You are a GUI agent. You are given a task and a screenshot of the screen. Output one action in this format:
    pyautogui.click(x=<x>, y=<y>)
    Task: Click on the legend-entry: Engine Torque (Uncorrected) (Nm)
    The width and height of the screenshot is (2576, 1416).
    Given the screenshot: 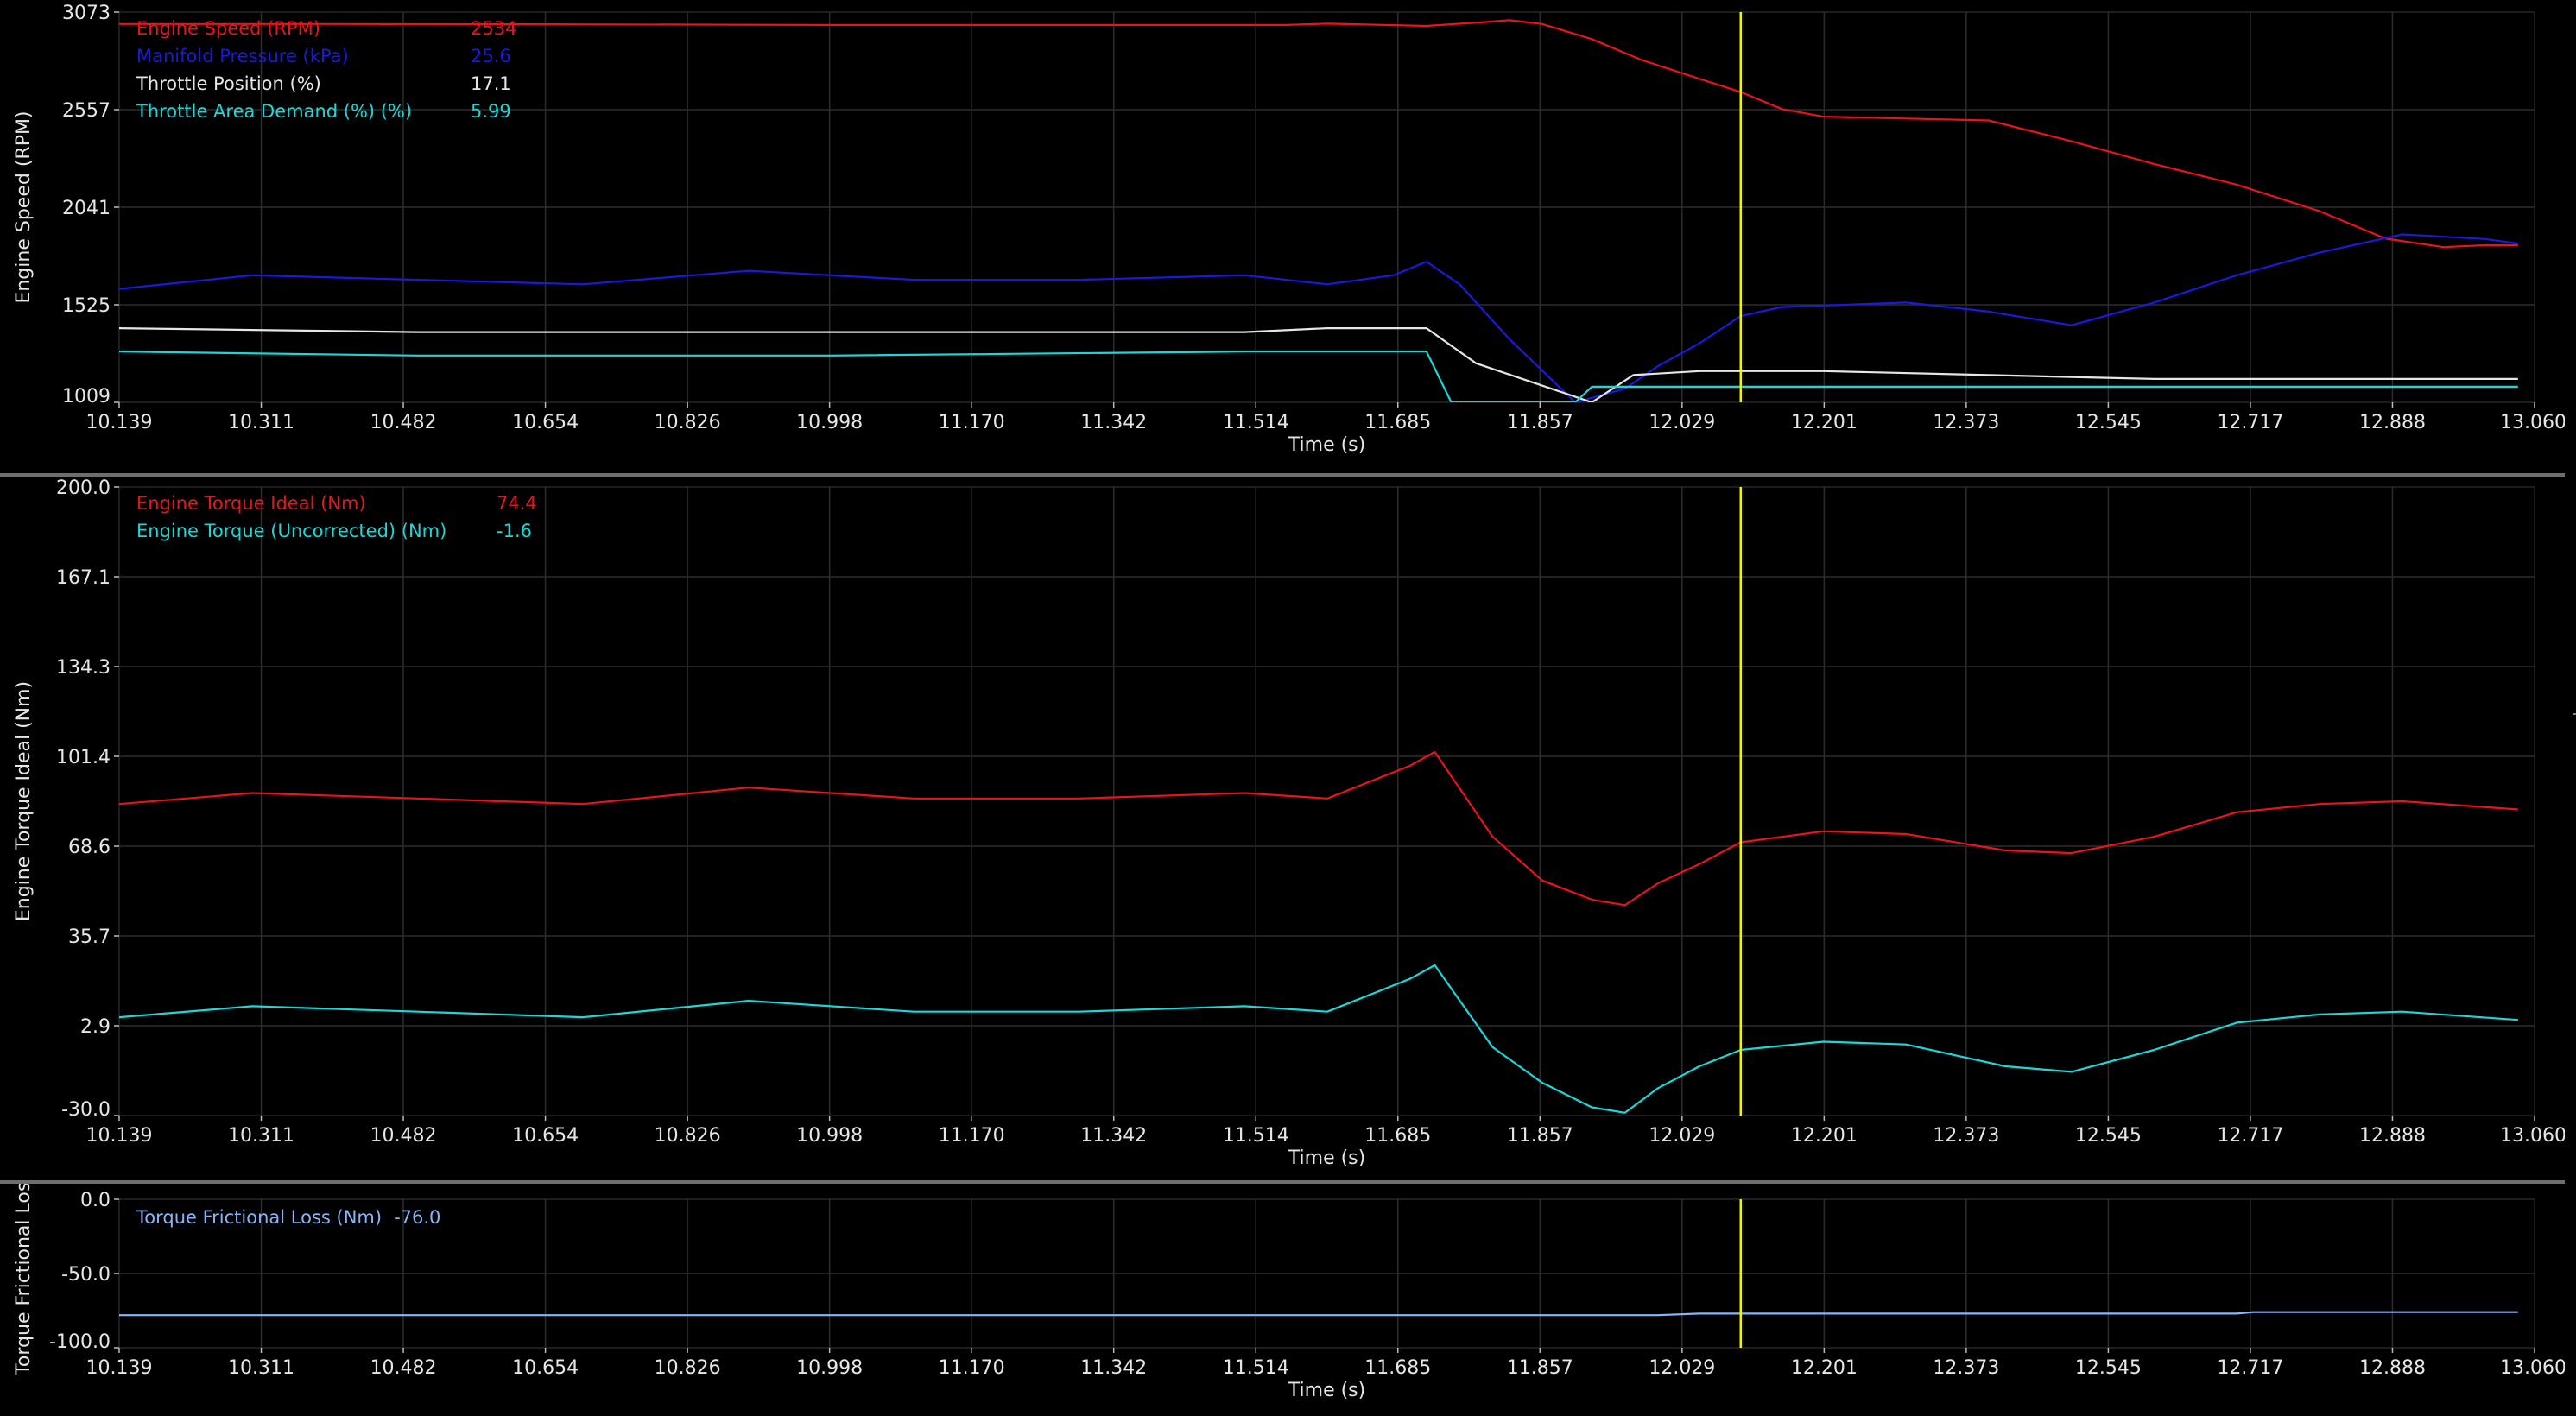 What is the action you would take?
    pyautogui.click(x=291, y=531)
    